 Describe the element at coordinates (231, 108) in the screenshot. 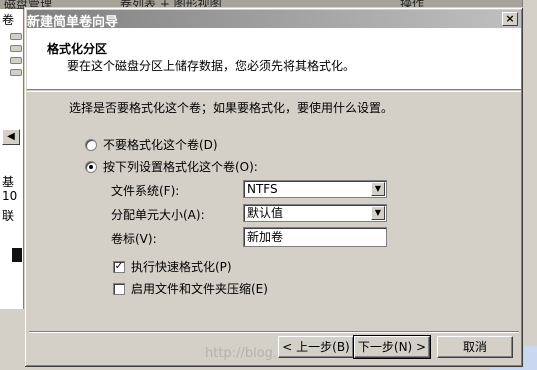

I see `instruction-text: 选择是否要格式化这个卷；如果要格式化，要使用什么设置。` at that location.